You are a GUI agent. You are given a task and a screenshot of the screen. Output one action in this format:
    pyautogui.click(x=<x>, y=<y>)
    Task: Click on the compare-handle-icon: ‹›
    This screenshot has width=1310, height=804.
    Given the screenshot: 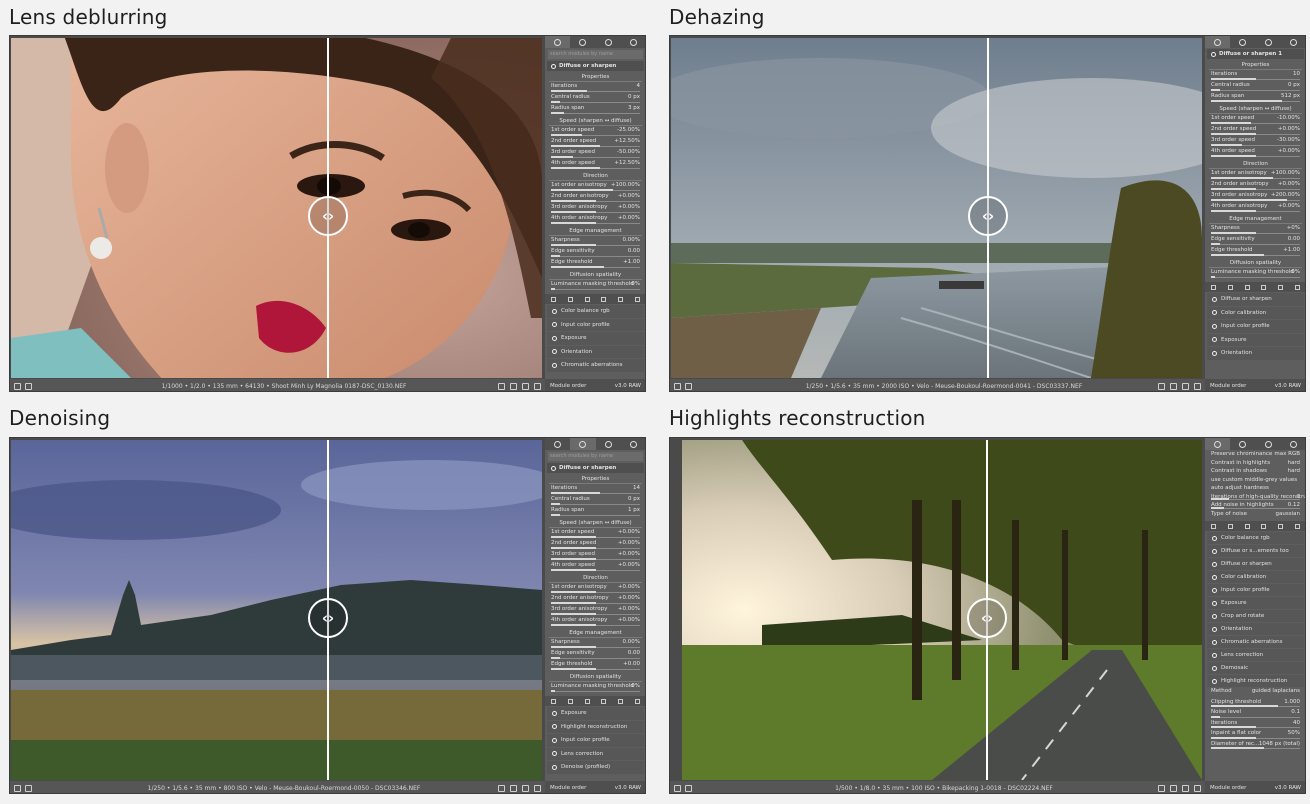 What is the action you would take?
    pyautogui.click(x=328, y=618)
    